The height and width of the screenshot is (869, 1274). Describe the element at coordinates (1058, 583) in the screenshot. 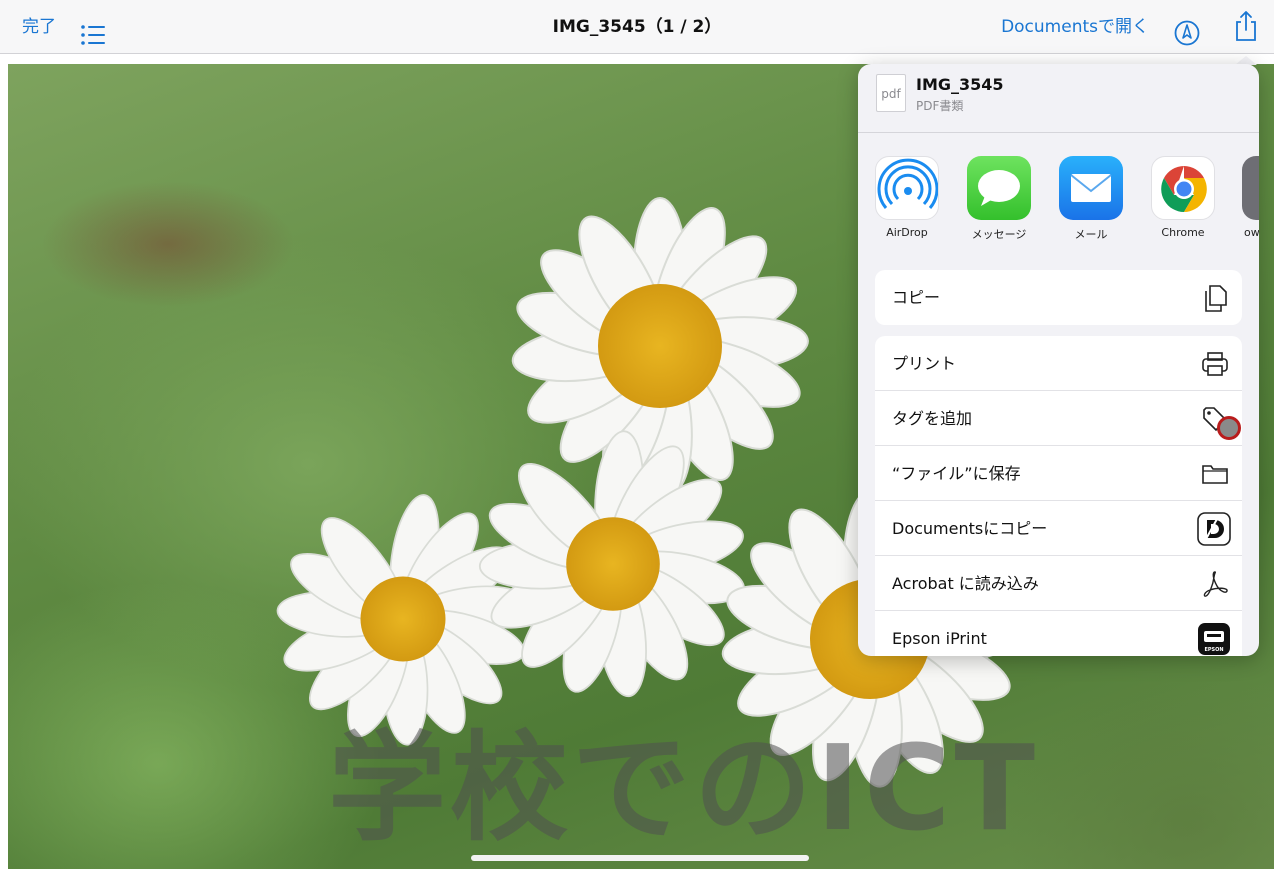

I see `action-import-acrobat: Acrobat に読み込み` at that location.